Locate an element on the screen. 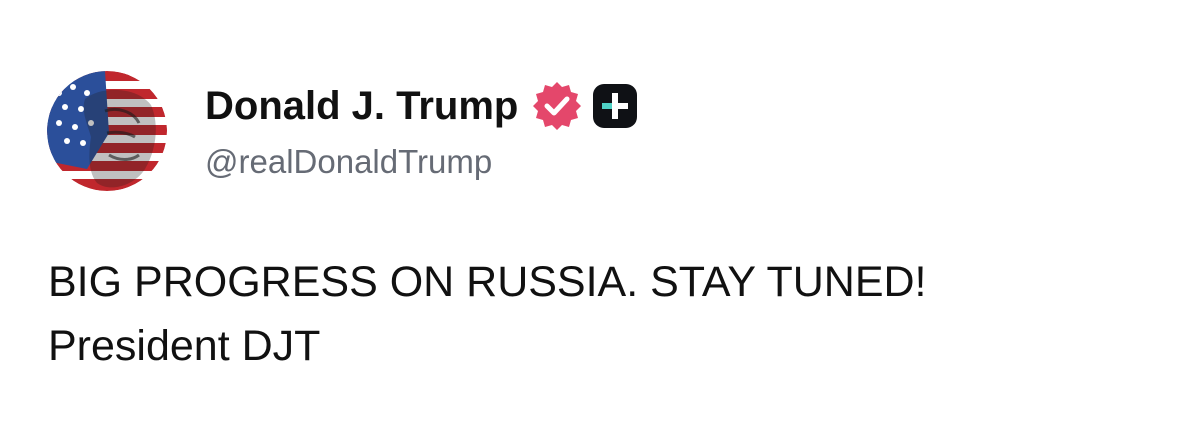 This screenshot has width=1200, height=435. avatar-flag-portrait-icon is located at coordinates (107, 131).